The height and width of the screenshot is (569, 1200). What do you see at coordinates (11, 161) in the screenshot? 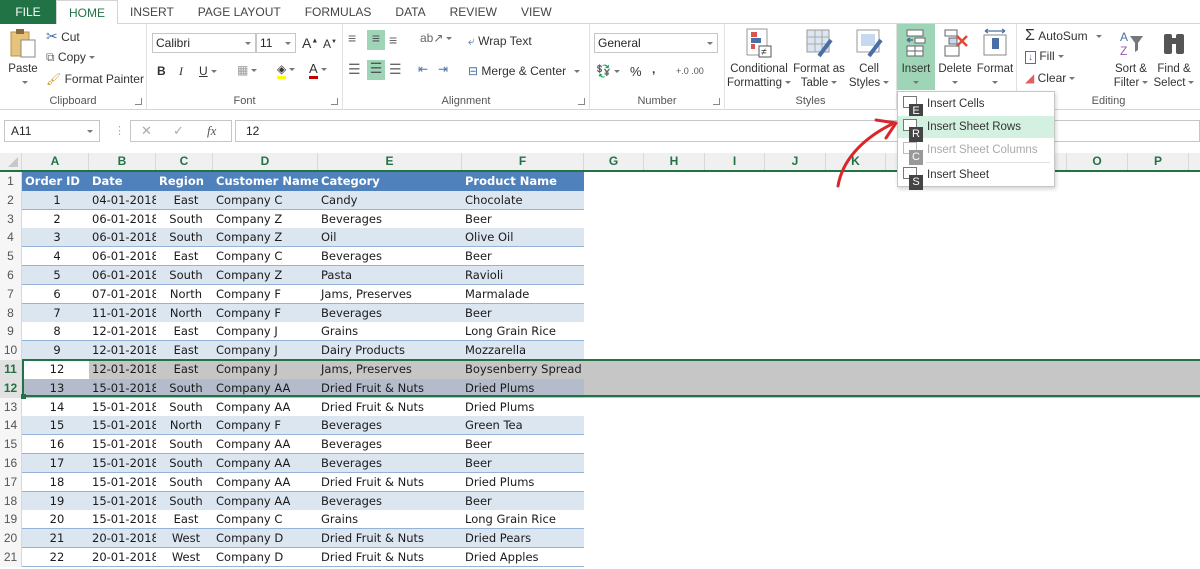
I see `select-all-button` at bounding box center [11, 161].